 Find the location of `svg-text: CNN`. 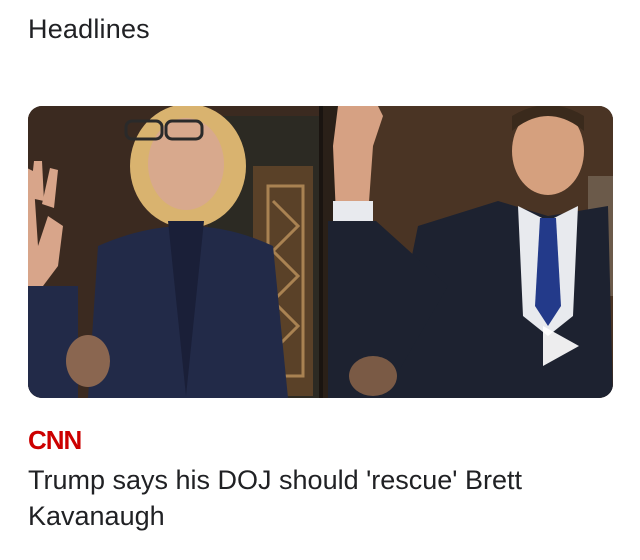

svg-text: CNN is located at coordinates (55, 440).